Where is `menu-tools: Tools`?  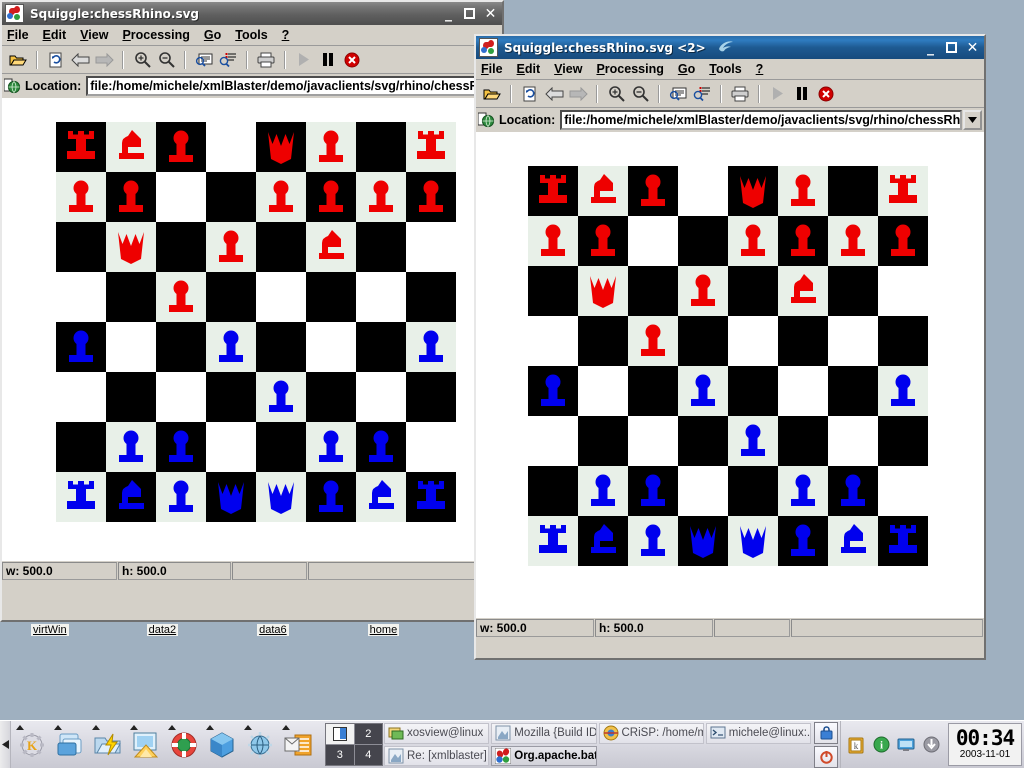
menu-tools: Tools is located at coordinates (725, 69).